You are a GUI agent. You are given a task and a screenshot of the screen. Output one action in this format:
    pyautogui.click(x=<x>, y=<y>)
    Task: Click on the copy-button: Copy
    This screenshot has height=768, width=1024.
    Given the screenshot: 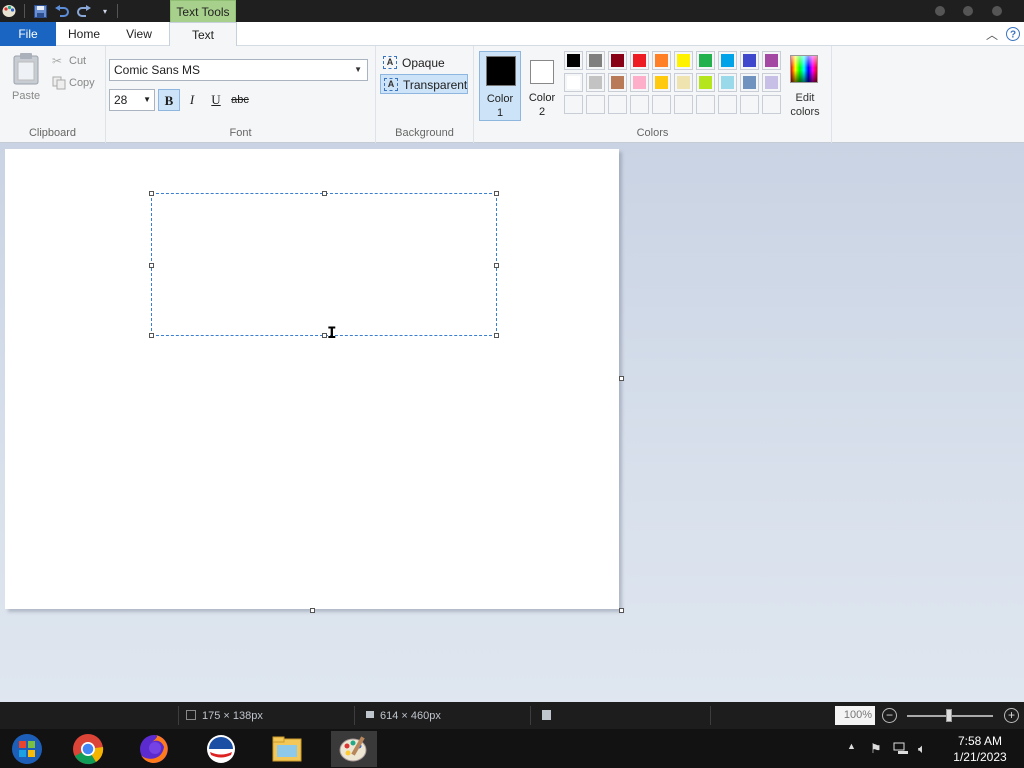 What is the action you would take?
    pyautogui.click(x=82, y=83)
    